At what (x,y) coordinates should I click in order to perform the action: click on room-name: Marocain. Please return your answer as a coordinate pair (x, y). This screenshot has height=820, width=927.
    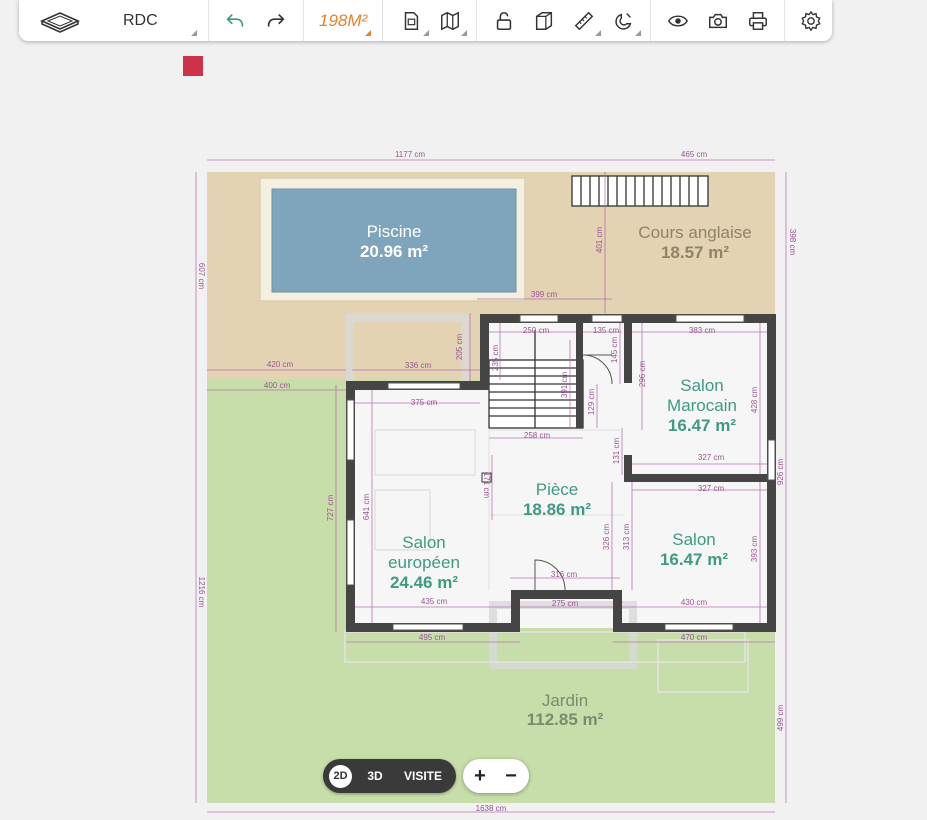
    Looking at the image, I should click on (702, 405).